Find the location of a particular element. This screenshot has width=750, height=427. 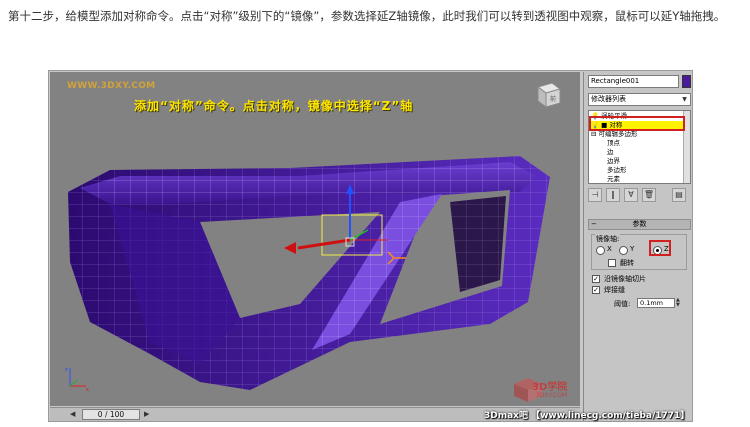

radio-axis-y-label: Y is located at coordinates (632, 249).